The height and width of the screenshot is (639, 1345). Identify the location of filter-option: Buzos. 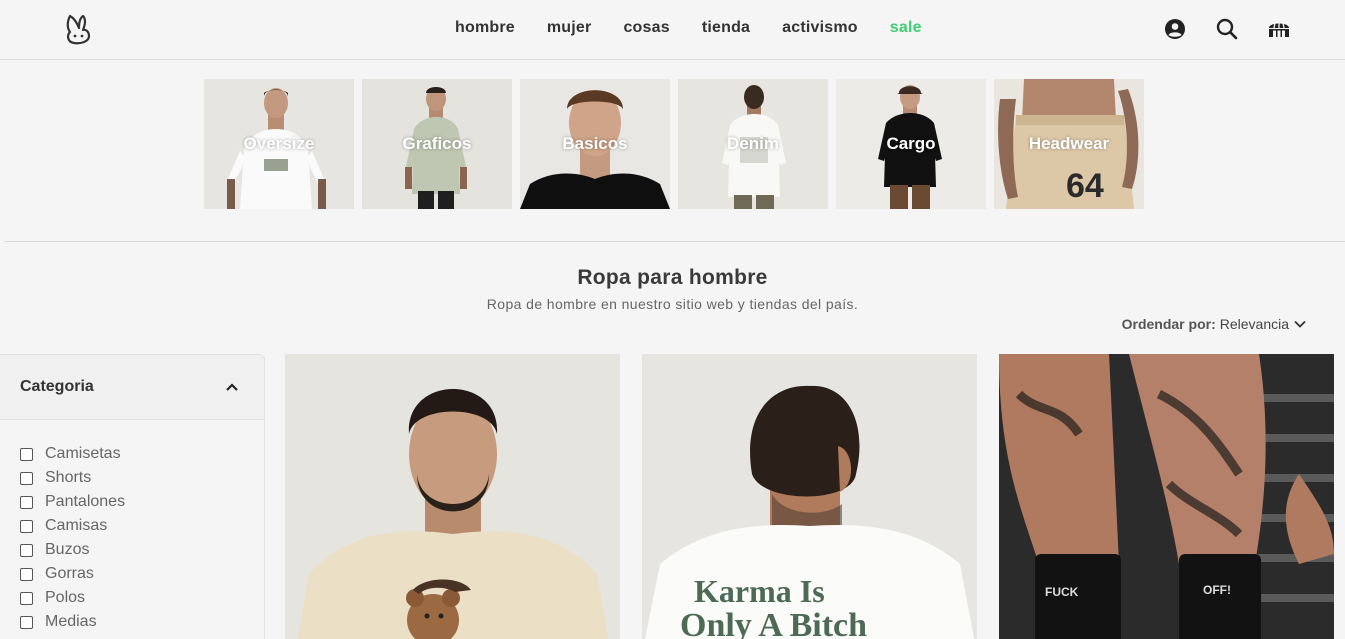
(142, 550).